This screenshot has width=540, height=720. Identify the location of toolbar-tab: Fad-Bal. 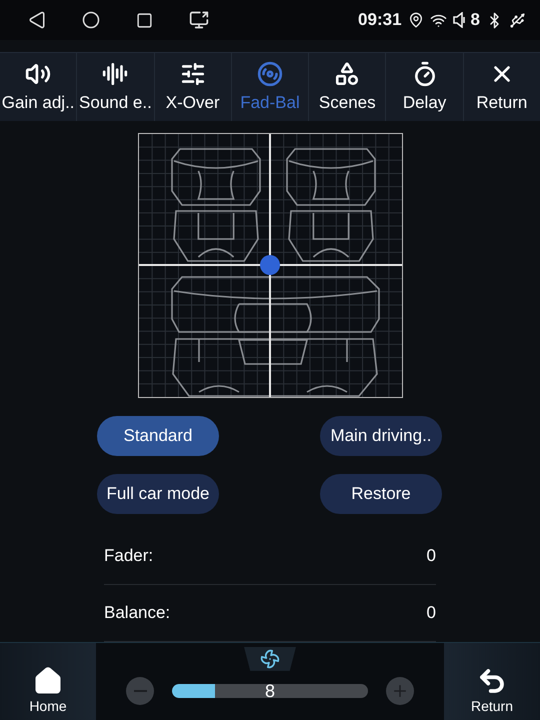
(269, 87).